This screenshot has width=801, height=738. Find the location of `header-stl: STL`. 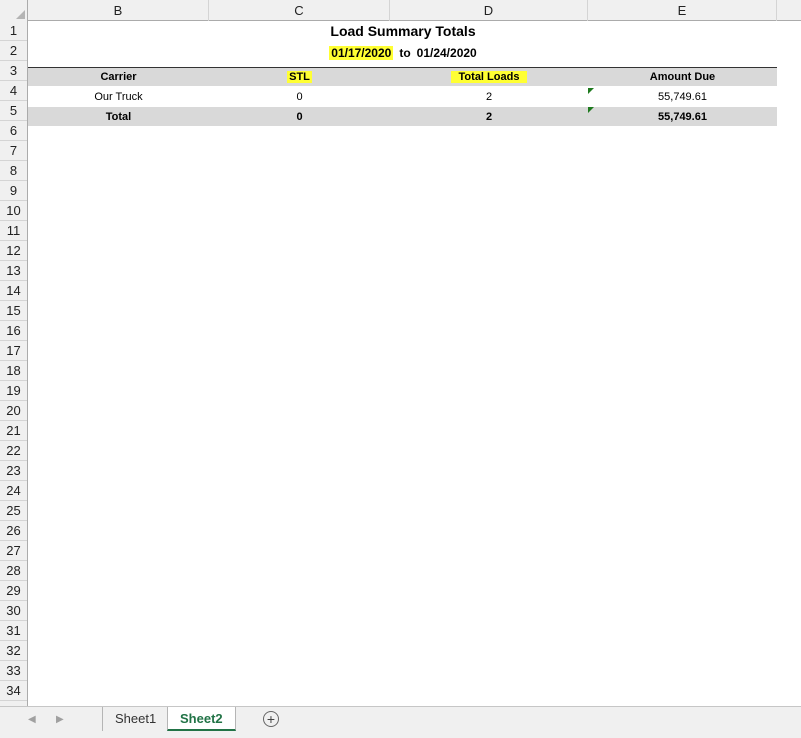

header-stl: STL is located at coordinates (299, 77).